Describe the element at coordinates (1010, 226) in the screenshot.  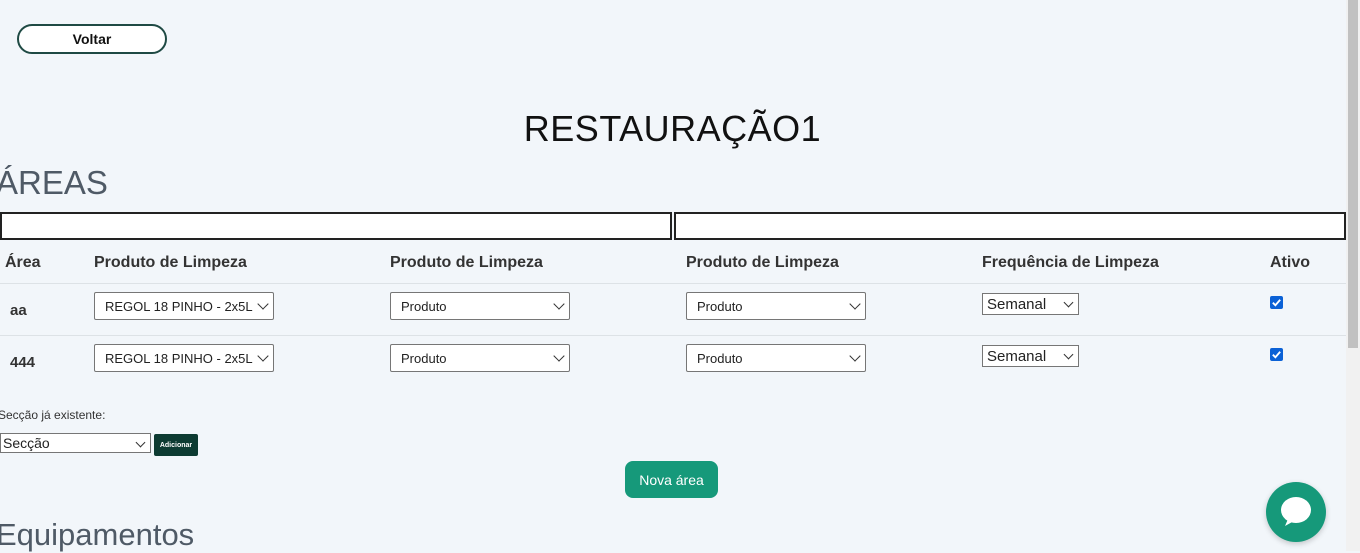
I see `tab-box-right` at that location.